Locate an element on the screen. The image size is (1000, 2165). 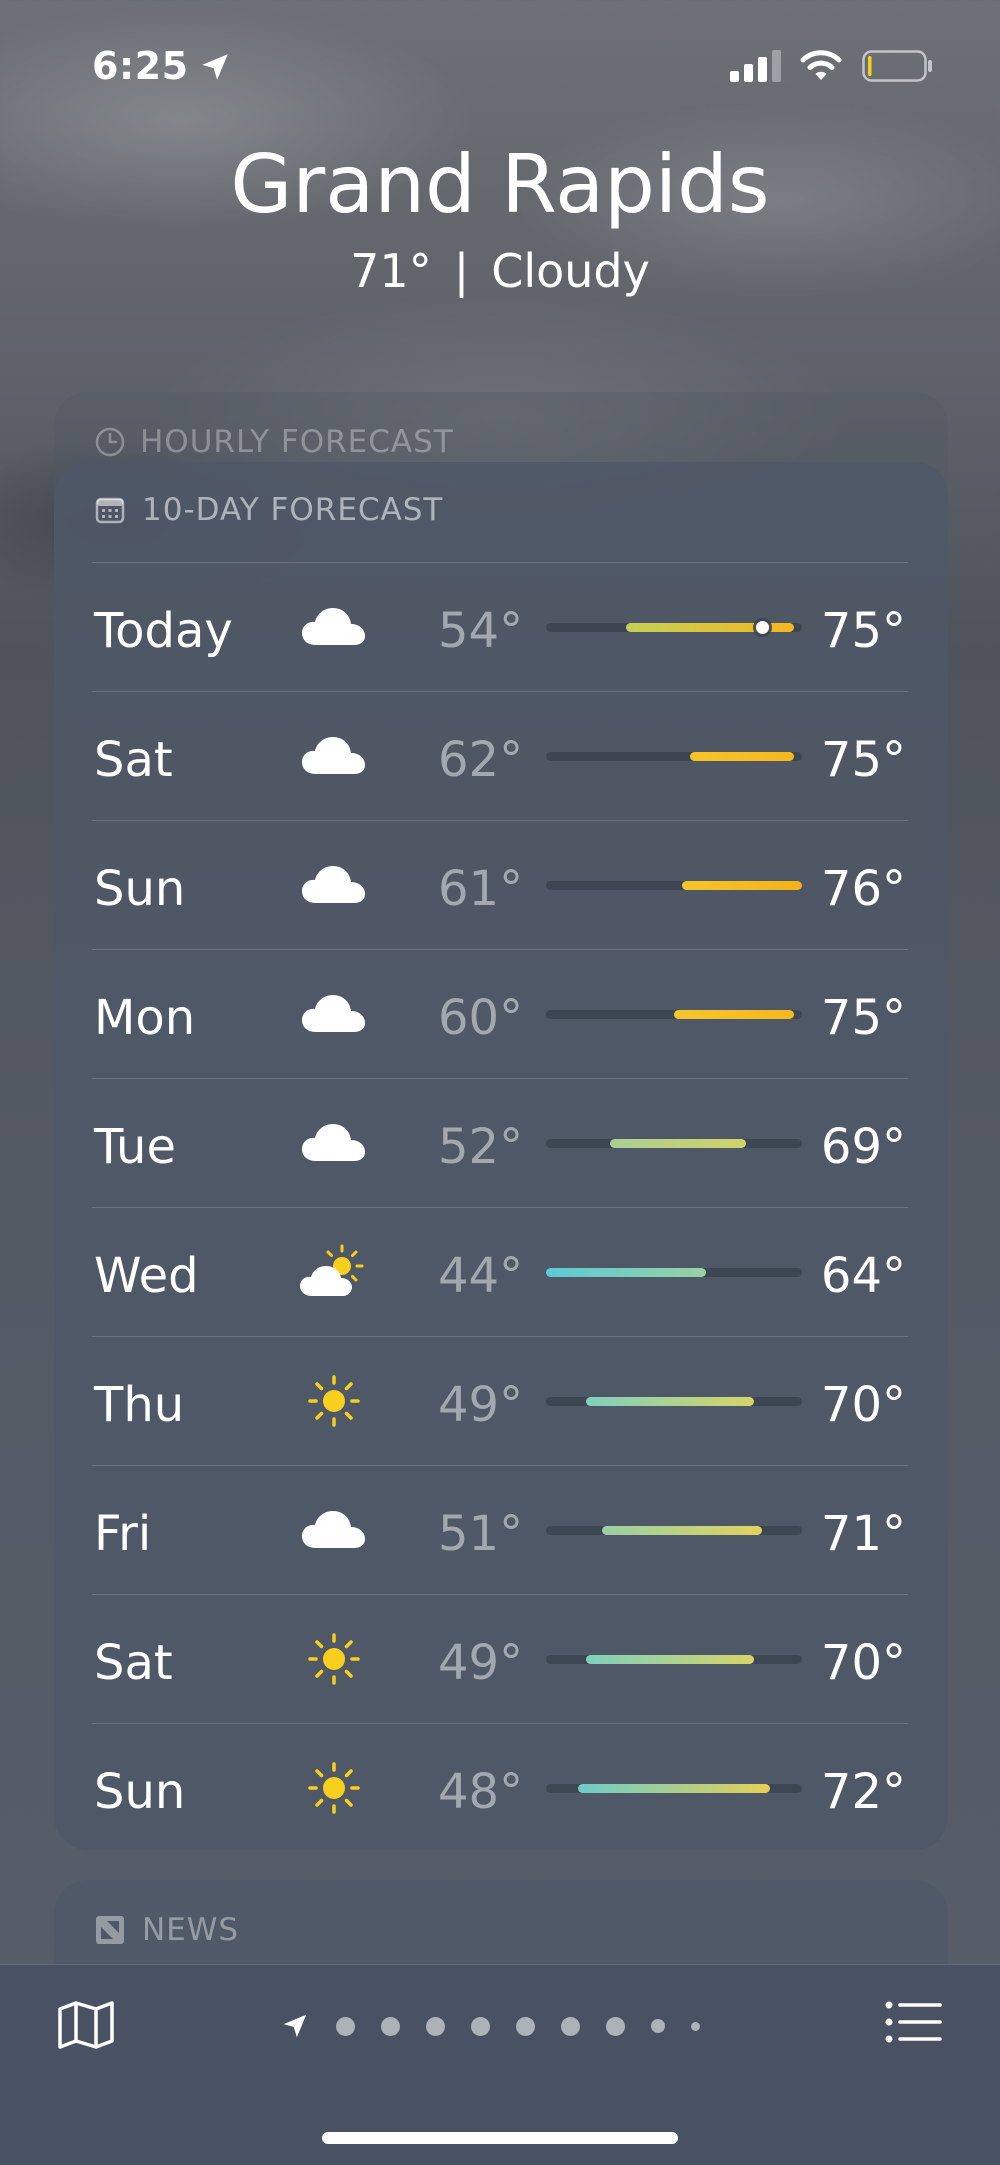
current-location-arrow-icon is located at coordinates (295, 2026).